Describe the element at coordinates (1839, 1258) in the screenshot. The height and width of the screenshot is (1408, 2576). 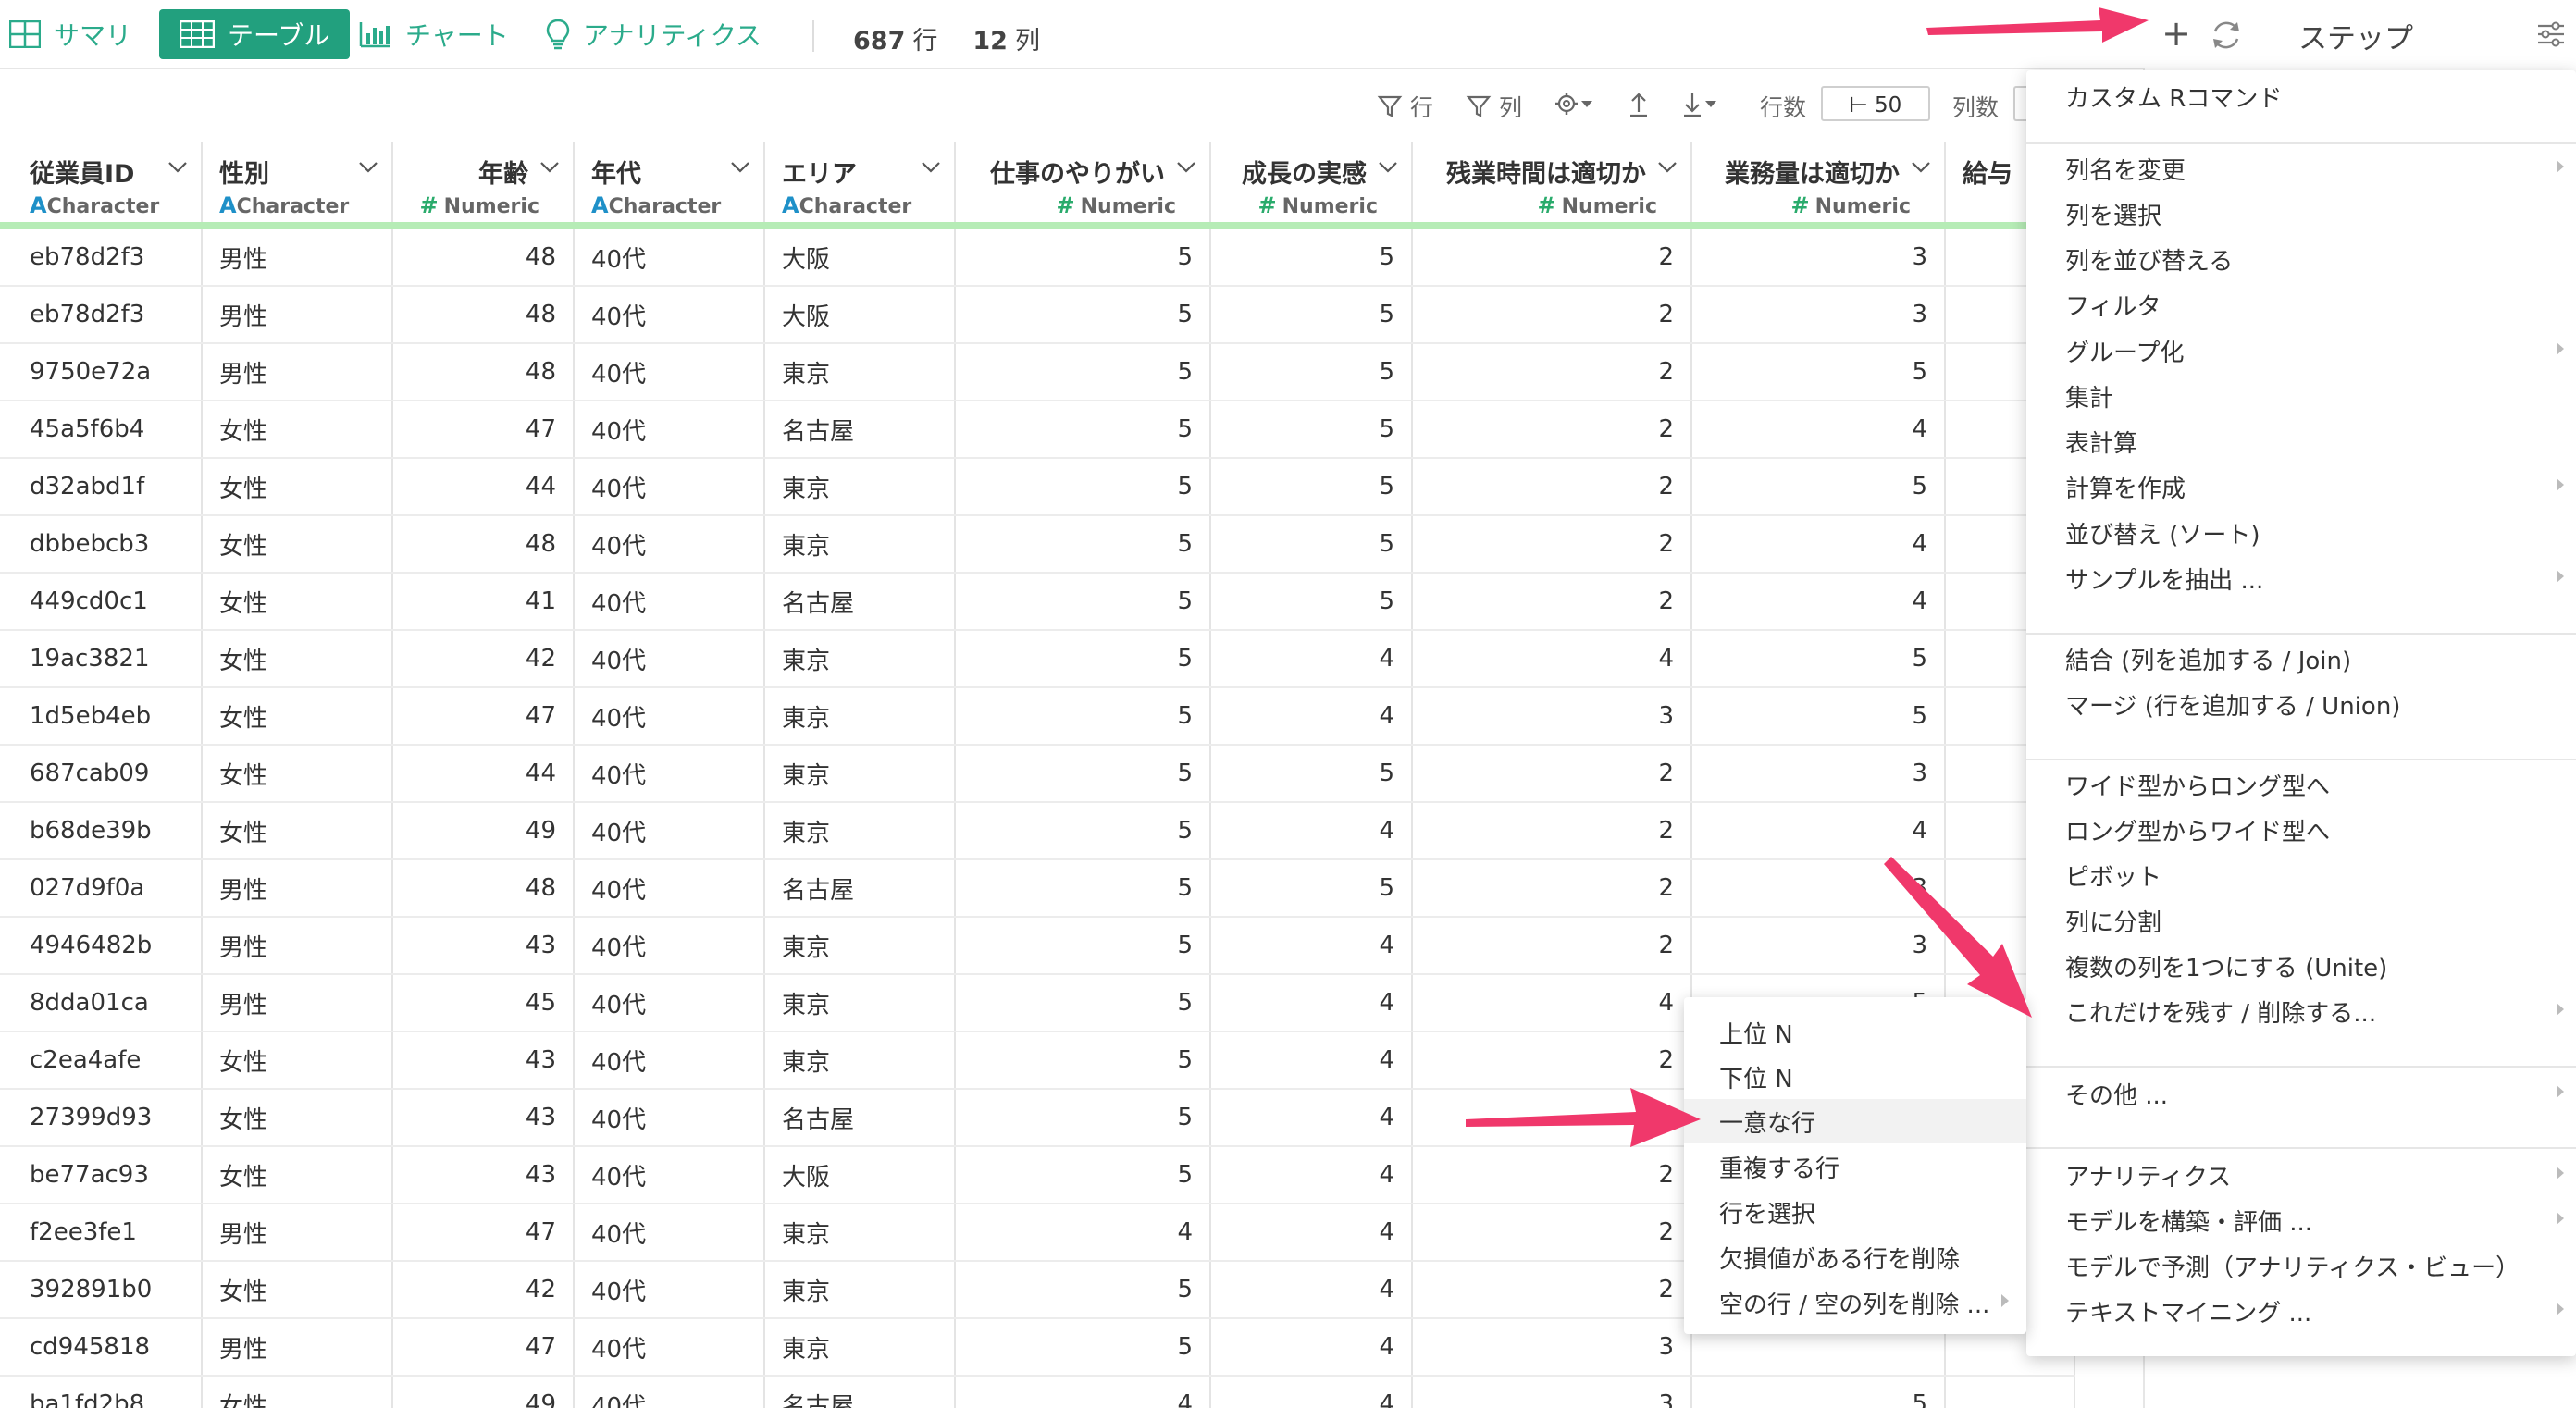
I see `submenu-item: 欠損値がある行を削除` at that location.